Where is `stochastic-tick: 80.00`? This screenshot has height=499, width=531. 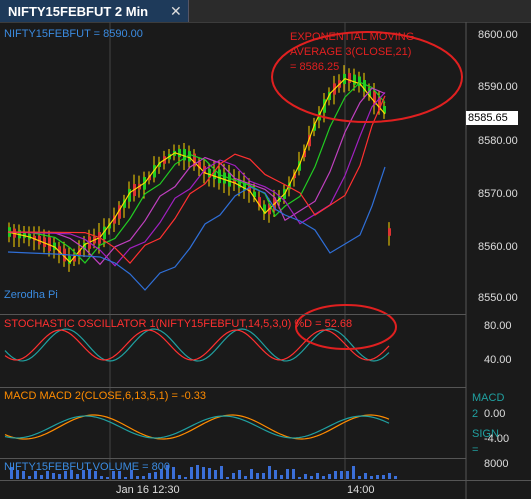
stochastic-tick: 80.00 is located at coordinates (498, 326).